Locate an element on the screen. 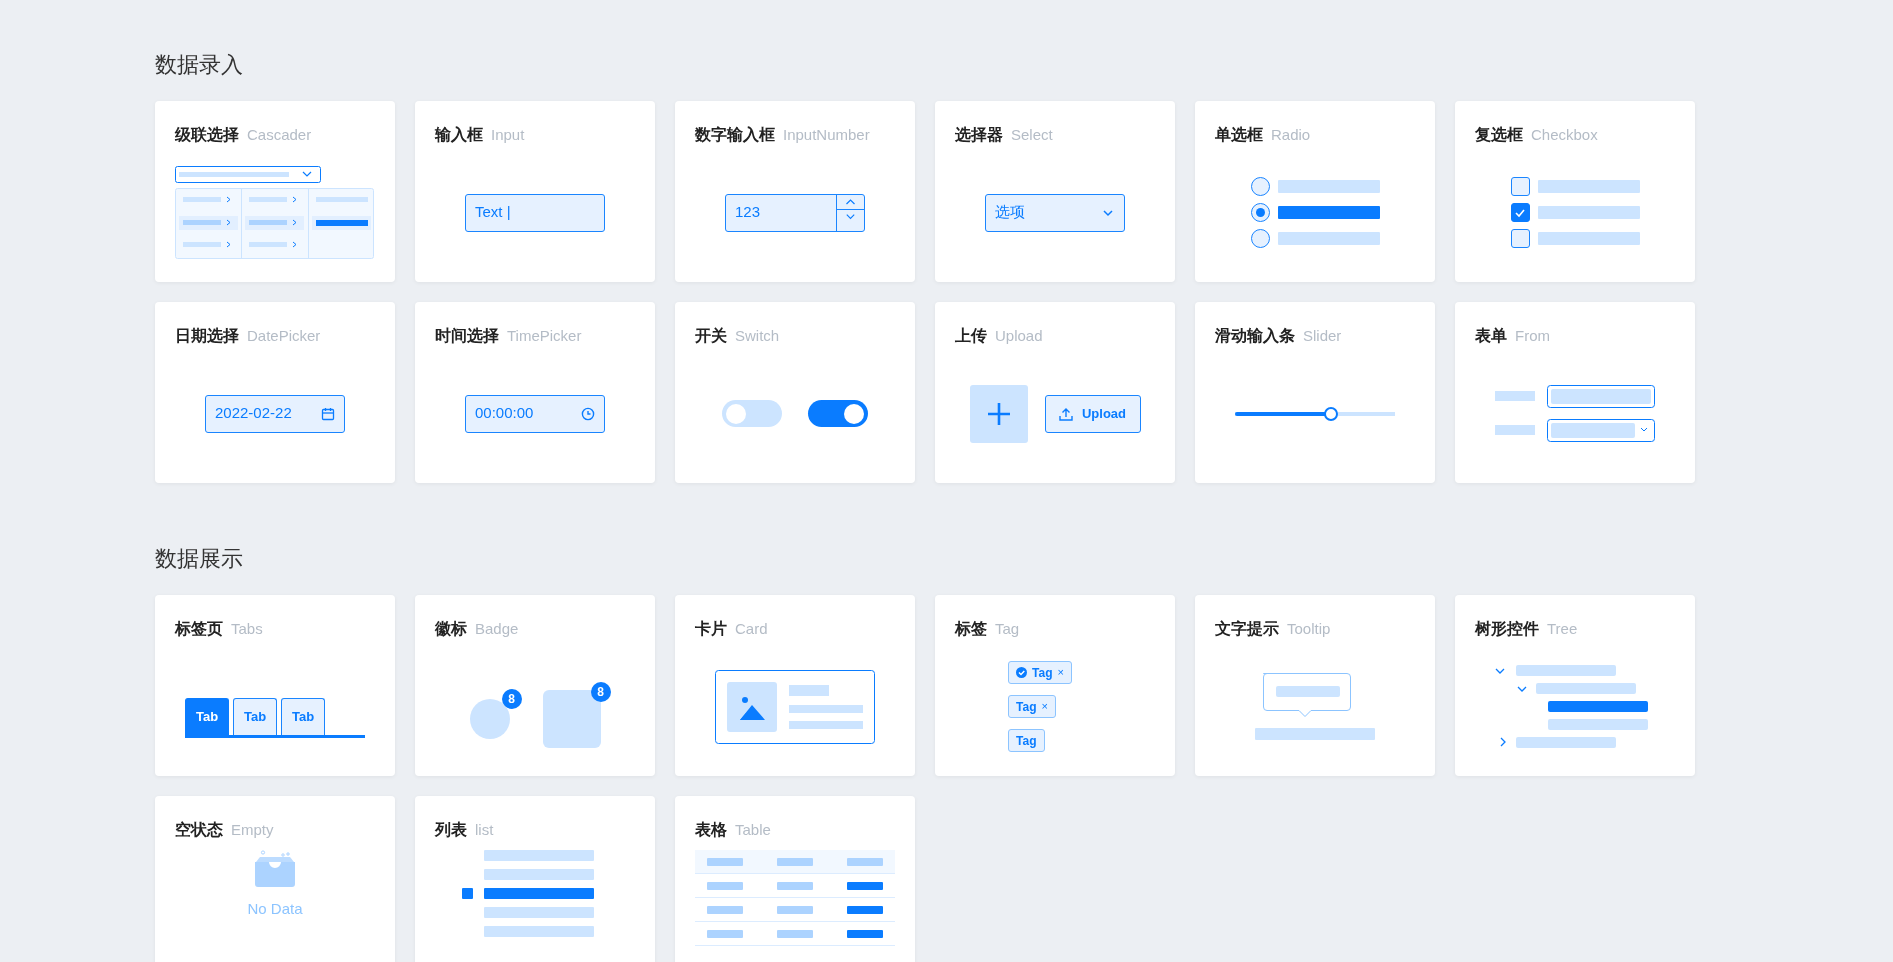 This screenshot has height=962, width=1893. card-title: 日期选择 is located at coordinates (207, 336).